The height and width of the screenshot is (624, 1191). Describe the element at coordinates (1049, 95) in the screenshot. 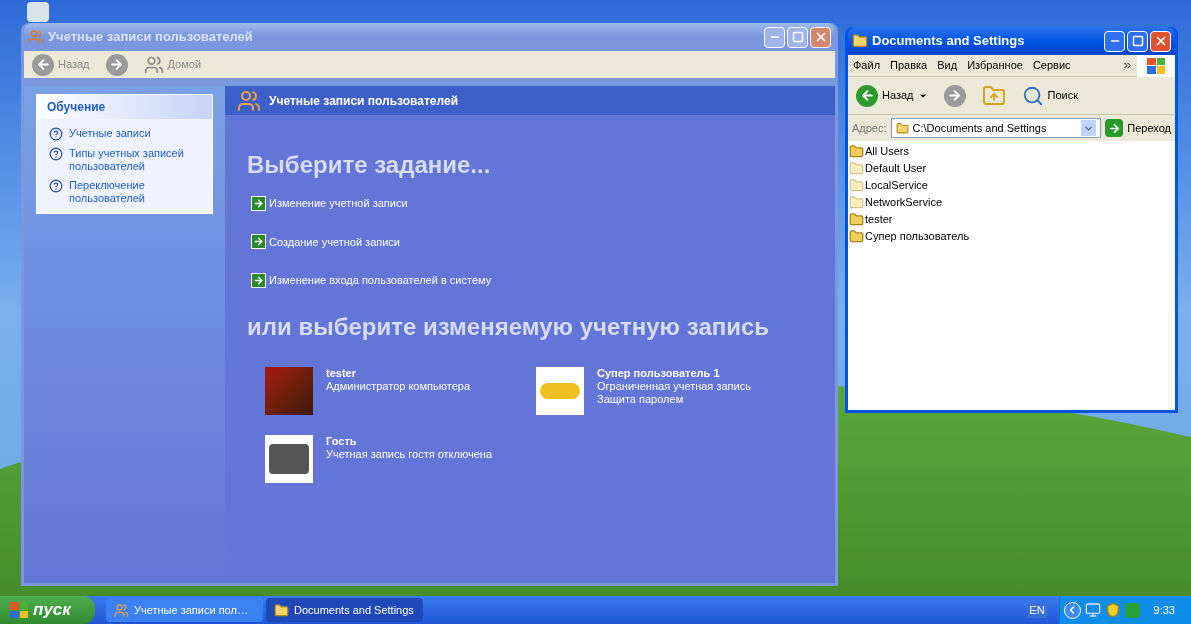

I see `search-button: Поиск` at that location.